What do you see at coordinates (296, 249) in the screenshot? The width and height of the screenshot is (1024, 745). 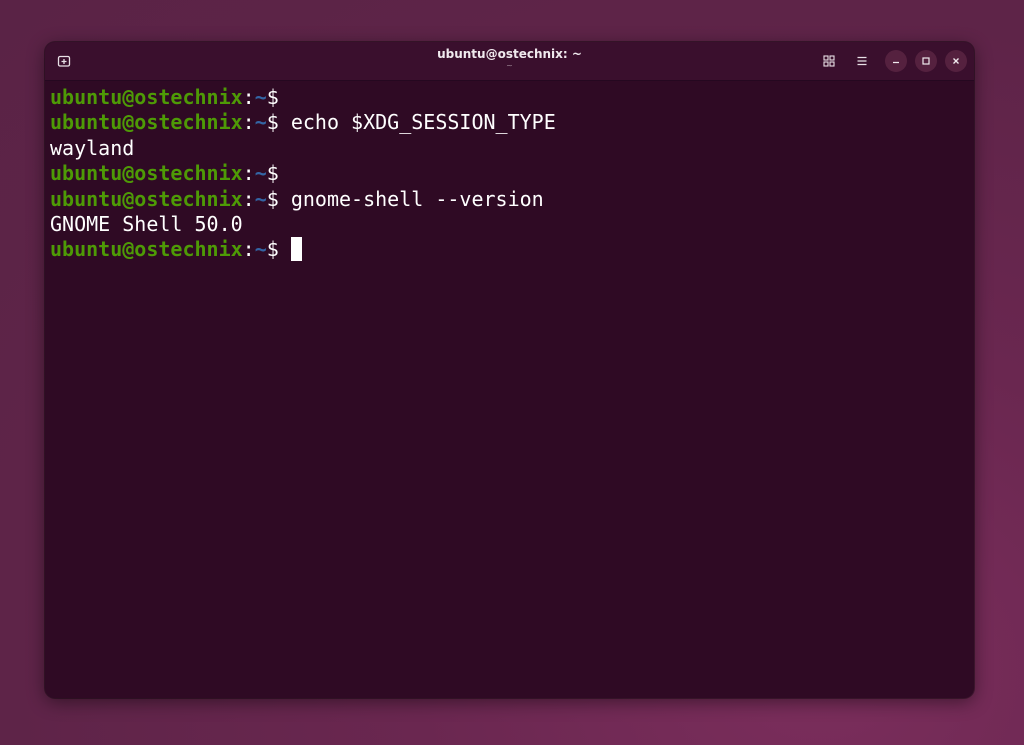 I see `text-cursor` at bounding box center [296, 249].